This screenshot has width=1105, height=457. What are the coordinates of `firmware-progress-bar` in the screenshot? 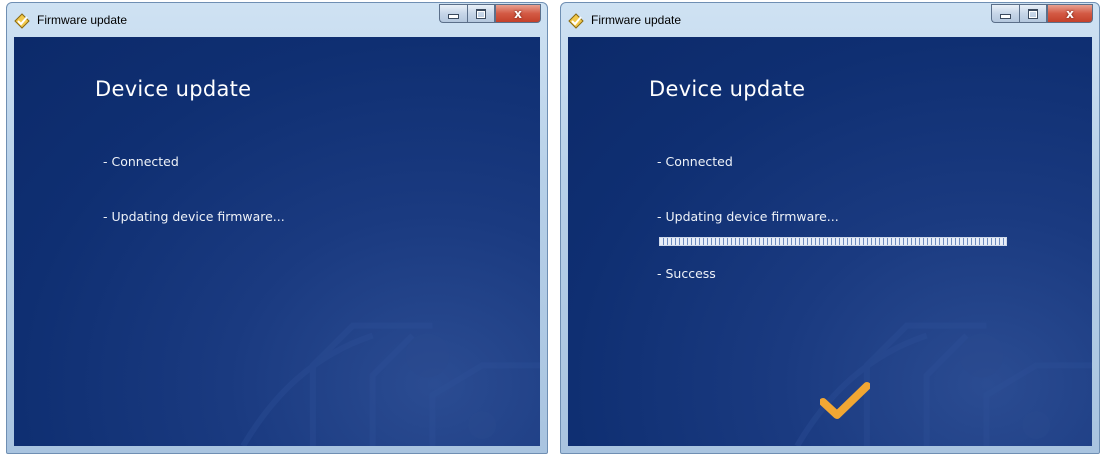 It's located at (833, 241).